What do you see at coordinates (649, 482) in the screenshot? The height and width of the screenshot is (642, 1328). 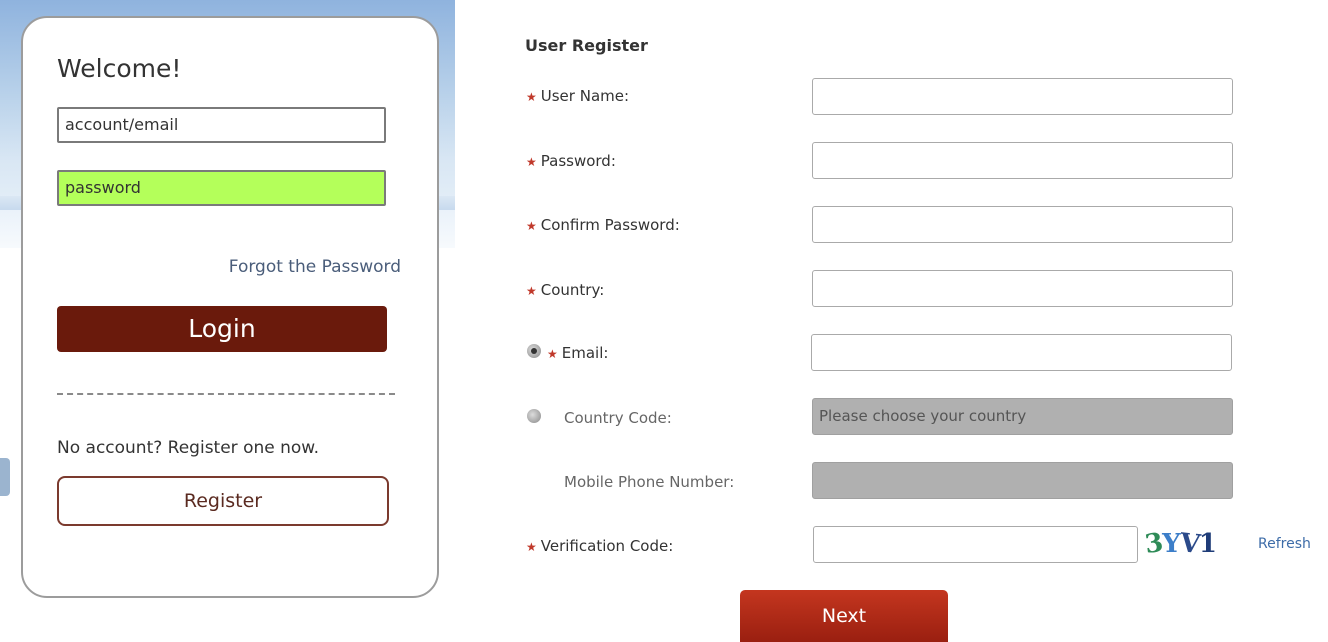 I see `mobile-phone-label: Mobile Phone Number:` at bounding box center [649, 482].